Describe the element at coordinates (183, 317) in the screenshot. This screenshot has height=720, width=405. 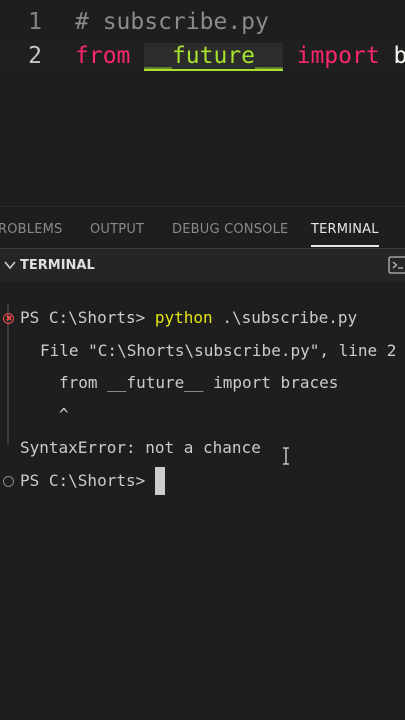
I see `command-text: python` at that location.